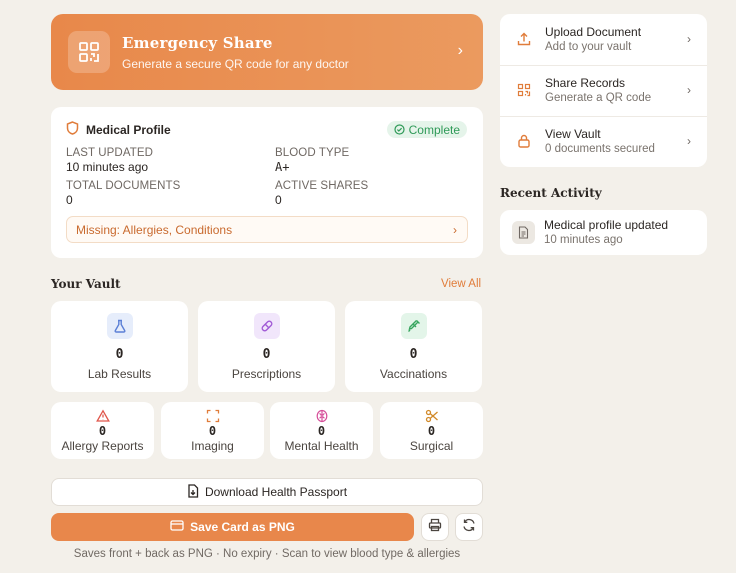 The width and height of the screenshot is (736, 573). What do you see at coordinates (434, 129) in the screenshot?
I see `status-text: Complete` at bounding box center [434, 129].